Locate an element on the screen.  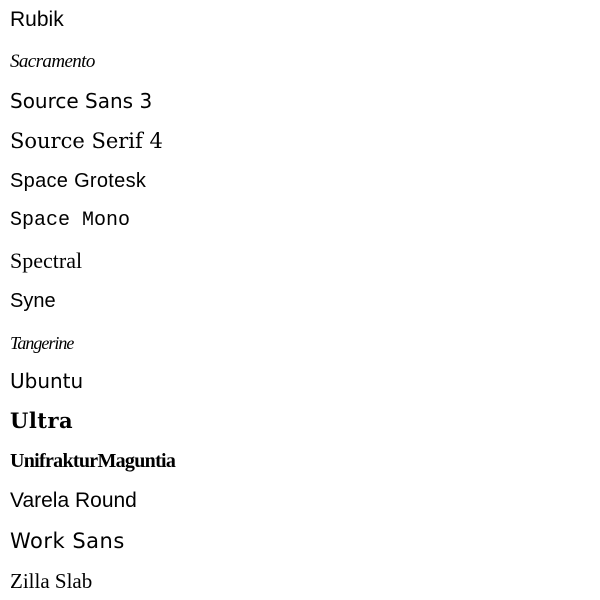
font-item-space-mono: Space Mono is located at coordinates (70, 221).